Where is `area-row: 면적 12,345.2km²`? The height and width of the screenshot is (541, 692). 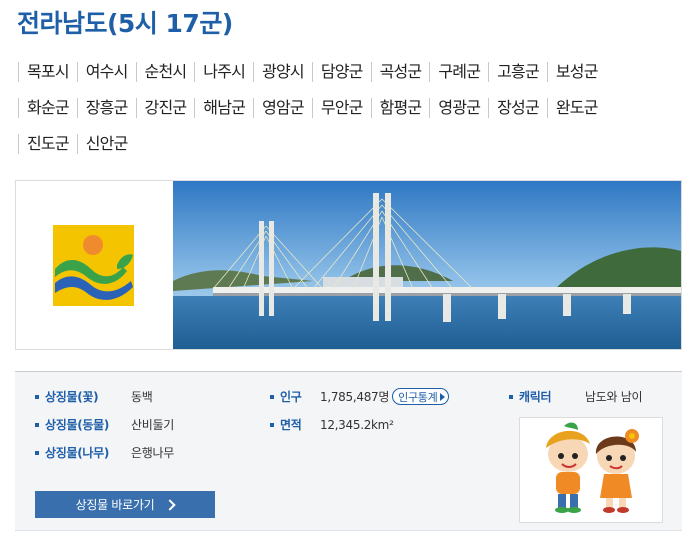
area-row: 면적 12,345.2km² is located at coordinates (332, 424).